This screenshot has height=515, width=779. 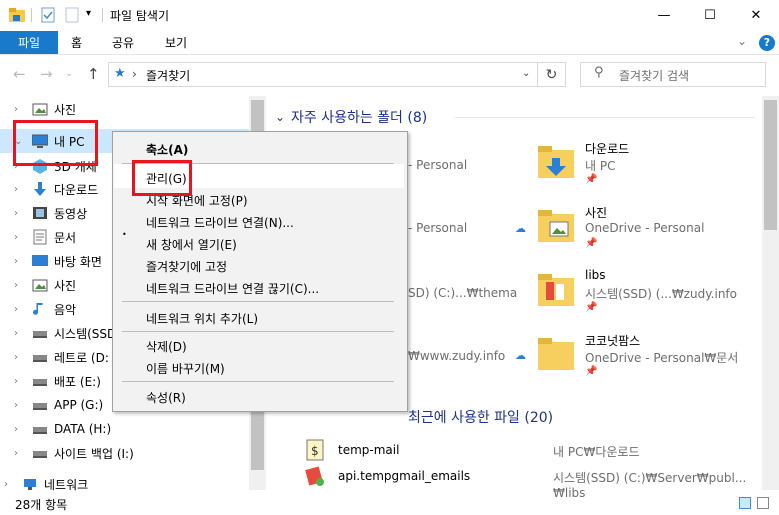 What do you see at coordinates (132, 484) in the screenshot?
I see `tree-item-network: › 네트워크` at bounding box center [132, 484].